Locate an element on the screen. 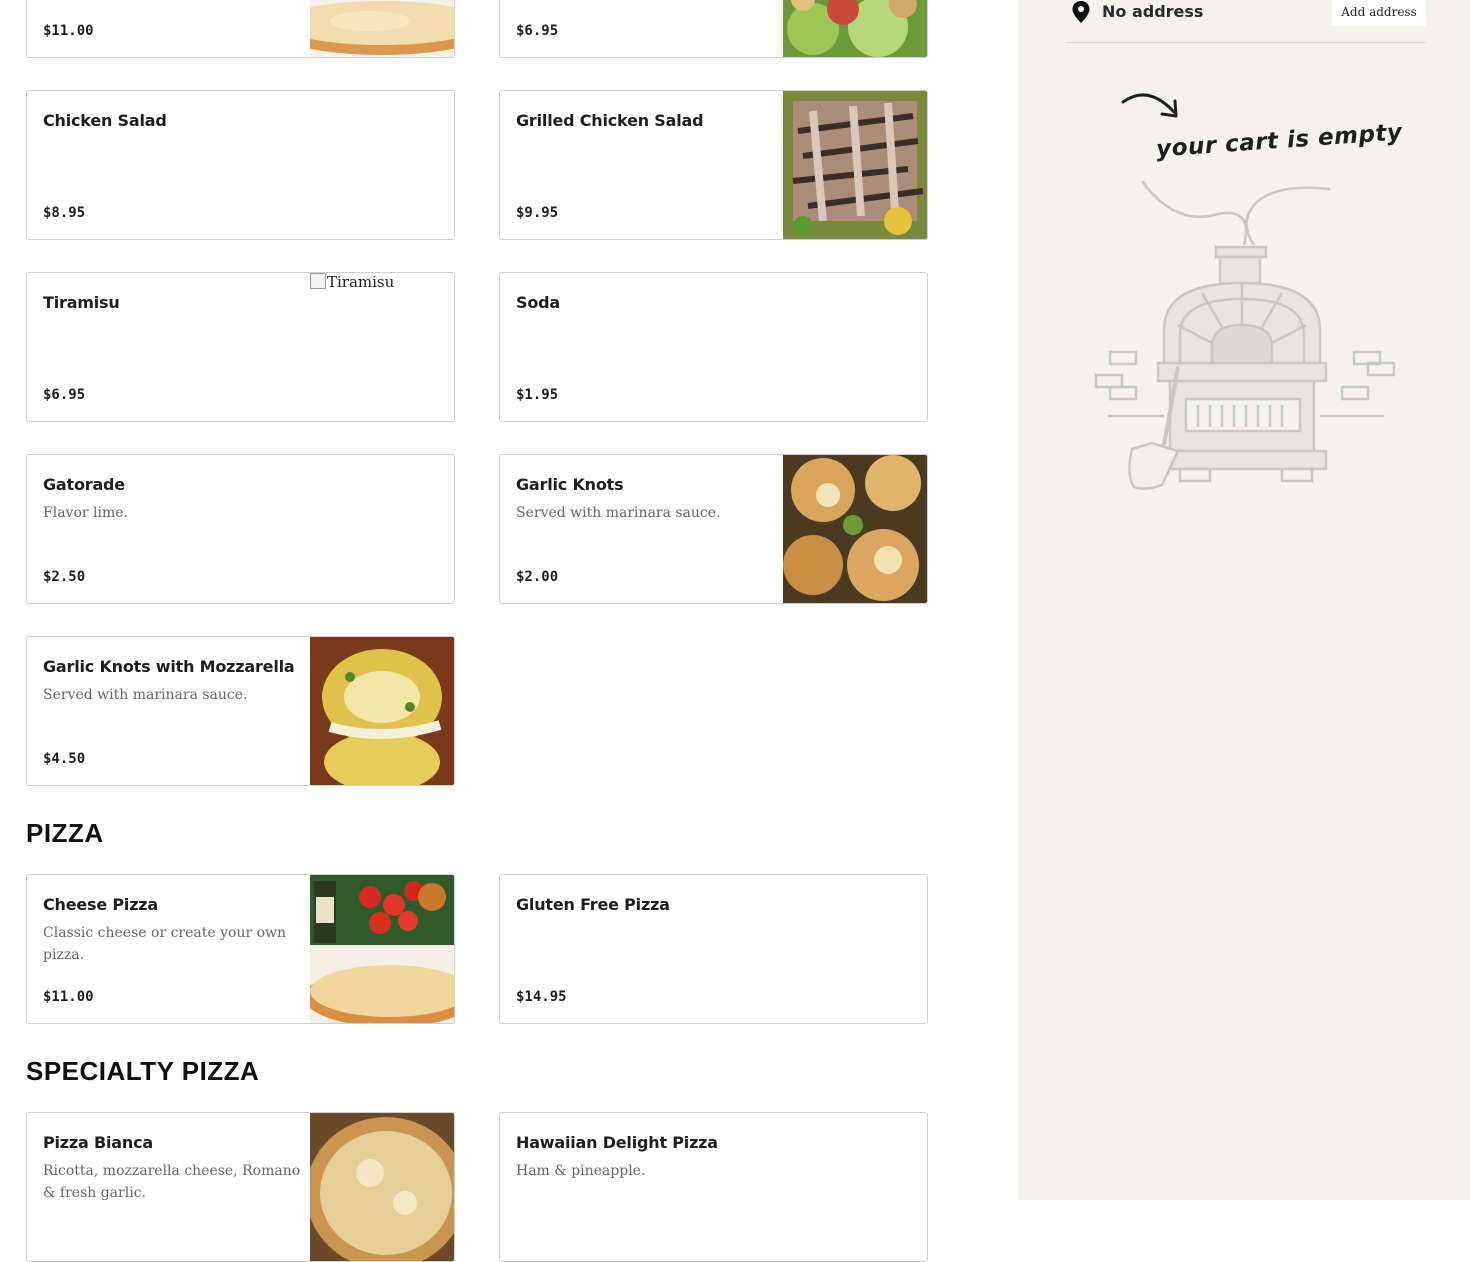 Image resolution: width=1470 pixels, height=1262 pixels. item-price: $8.95 is located at coordinates (64, 213).